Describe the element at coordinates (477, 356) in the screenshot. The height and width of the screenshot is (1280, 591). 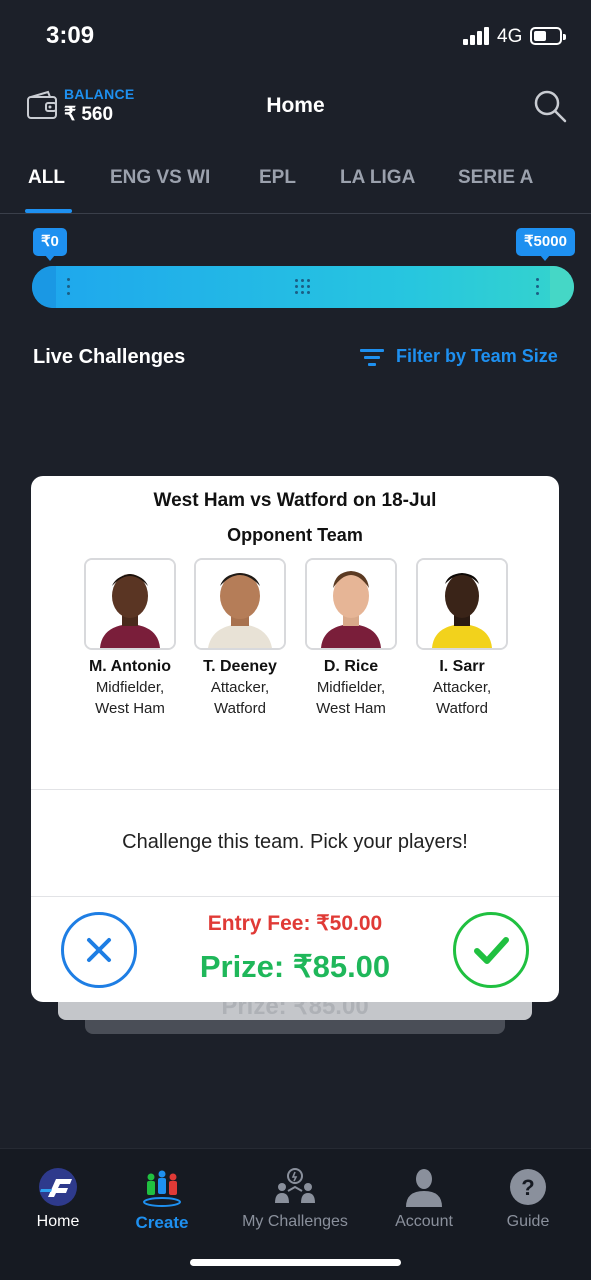
I see `filter-label: Filter by Team Size` at that location.